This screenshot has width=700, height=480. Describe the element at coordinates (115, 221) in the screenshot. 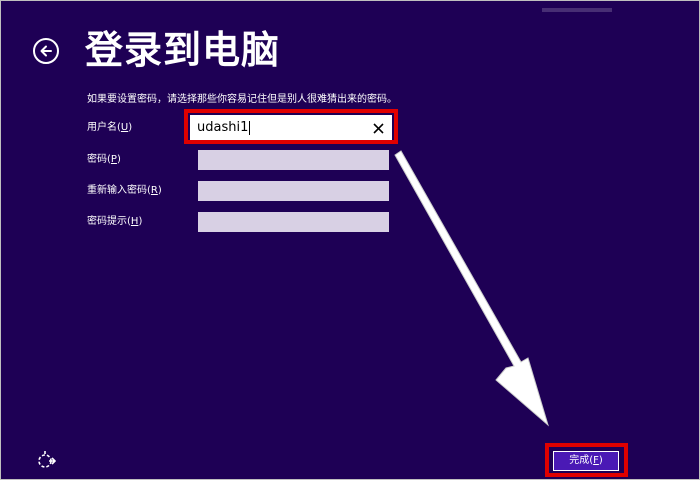

I see `password-hint-label: 密码提示(H)` at that location.